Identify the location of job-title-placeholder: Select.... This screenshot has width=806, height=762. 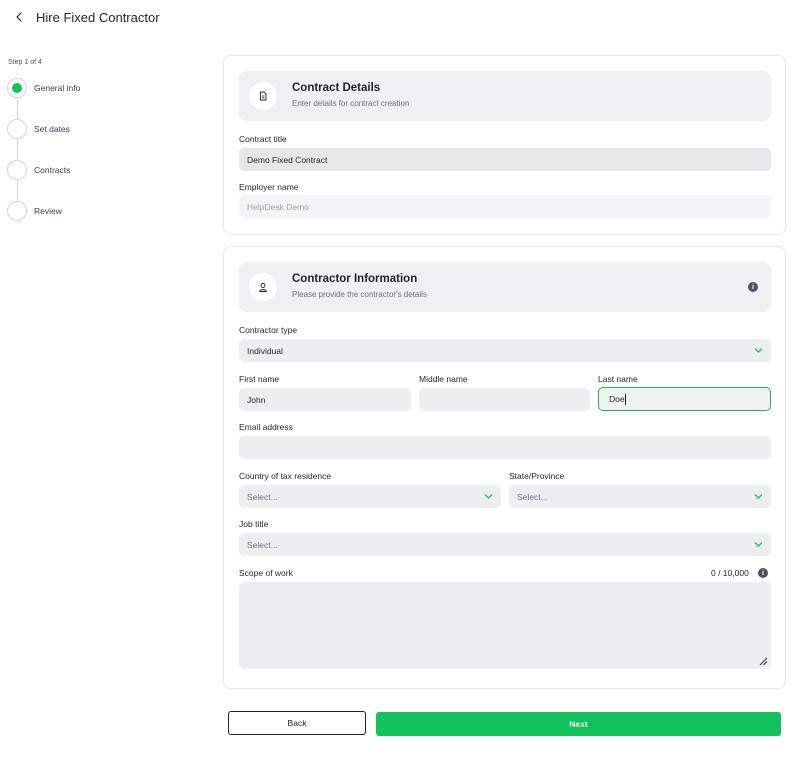
(262, 544).